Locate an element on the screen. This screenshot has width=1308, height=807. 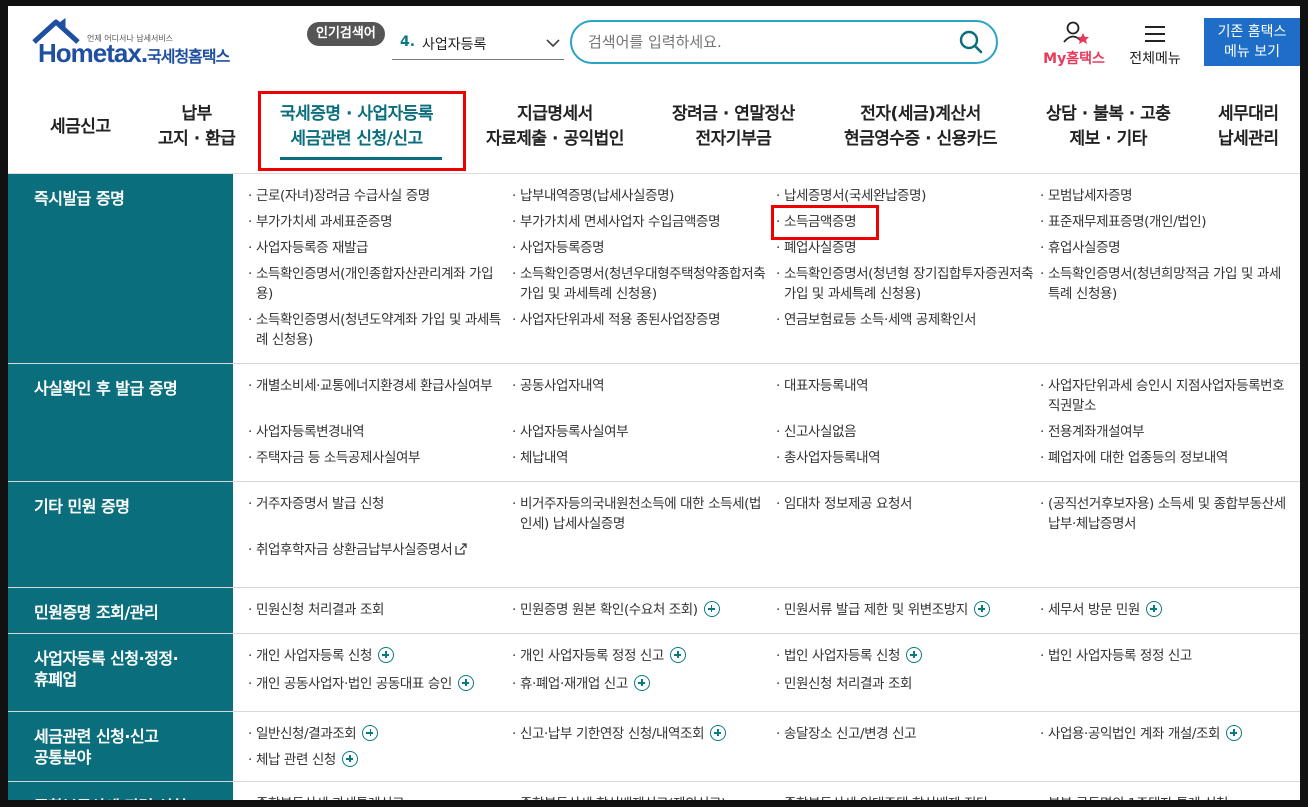
submenu-link: · 소득확인증명서(개인종합자산관리계좌 가입용) is located at coordinates (377, 284).